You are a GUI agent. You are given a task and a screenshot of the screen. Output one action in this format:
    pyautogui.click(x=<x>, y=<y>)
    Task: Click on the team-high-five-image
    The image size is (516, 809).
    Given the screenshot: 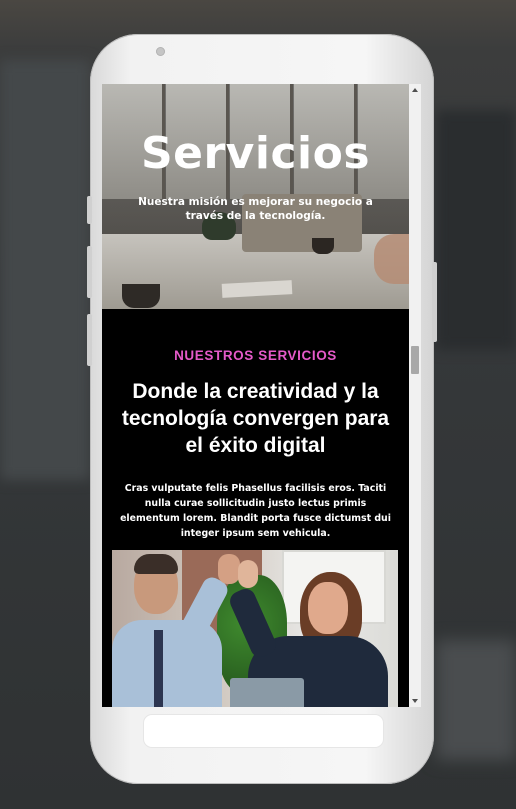 What is the action you would take?
    pyautogui.click(x=255, y=628)
    